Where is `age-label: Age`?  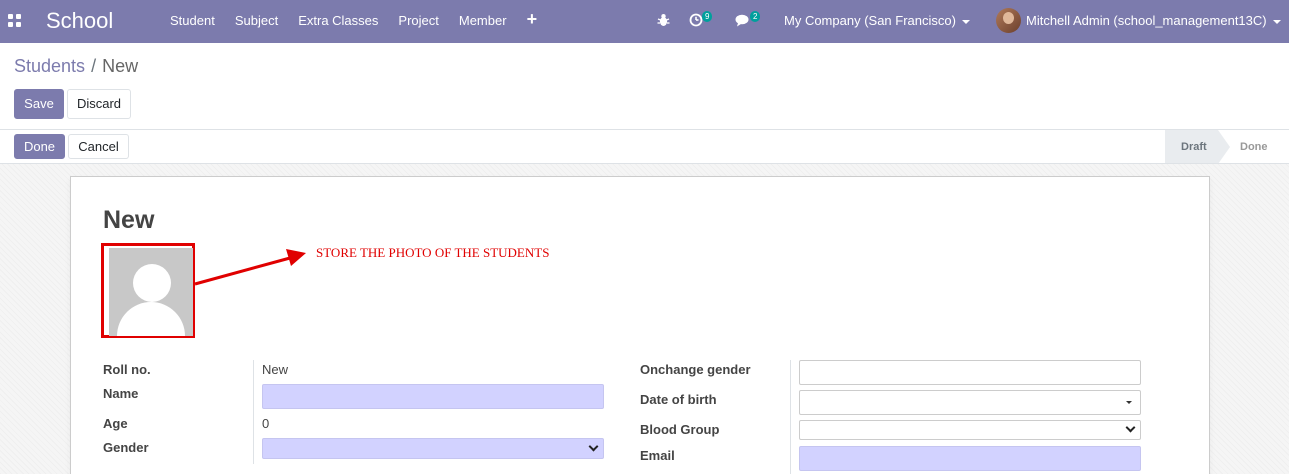 age-label: Age is located at coordinates (115, 423).